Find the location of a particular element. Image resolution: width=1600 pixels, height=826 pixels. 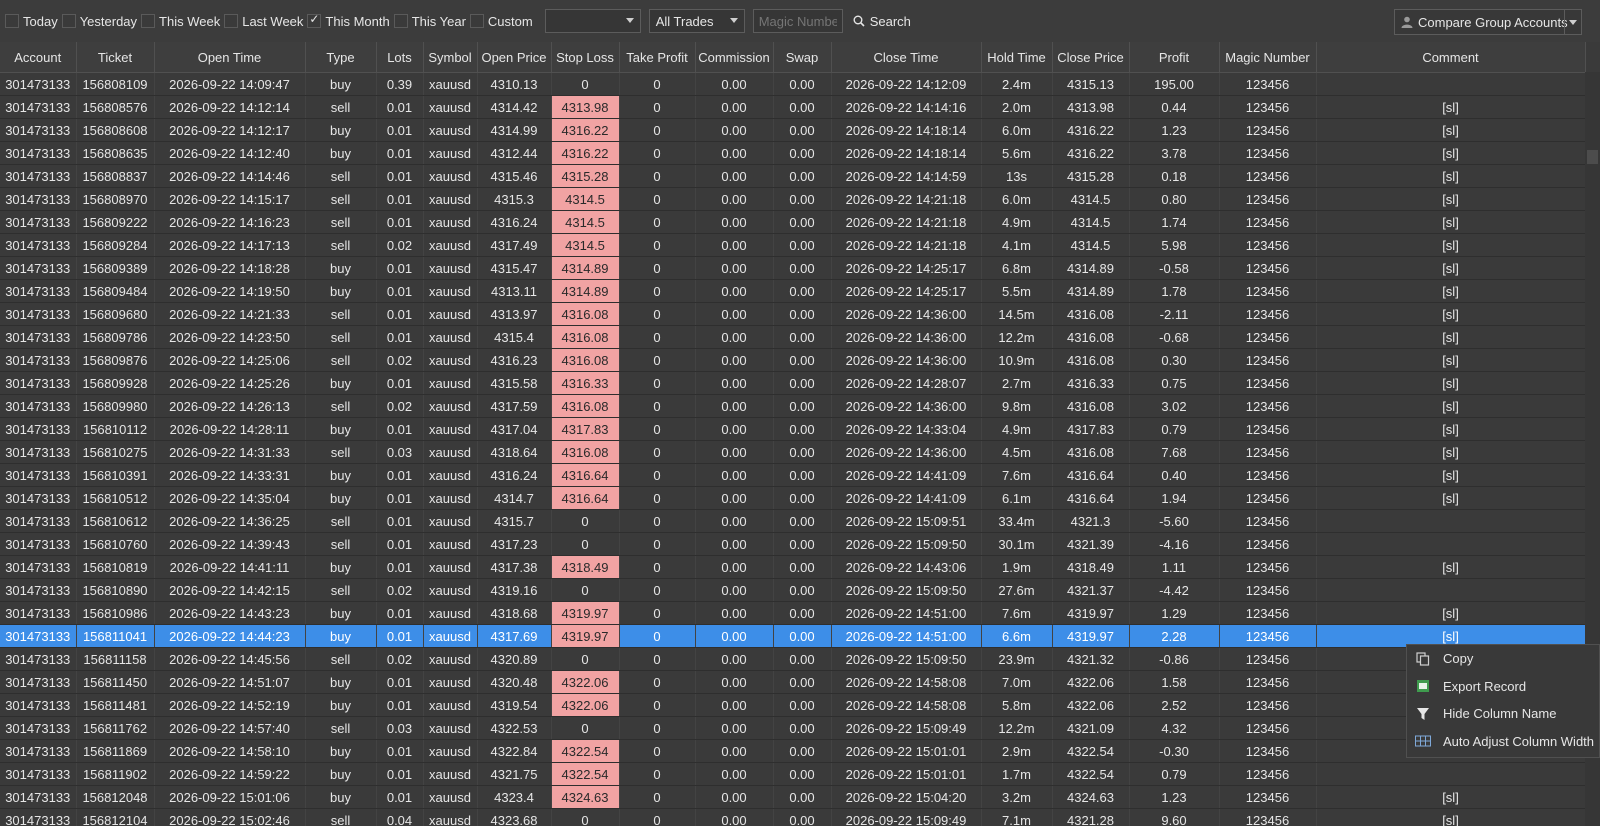

column-header-magic-number: Magic Number is located at coordinates (1268, 57).